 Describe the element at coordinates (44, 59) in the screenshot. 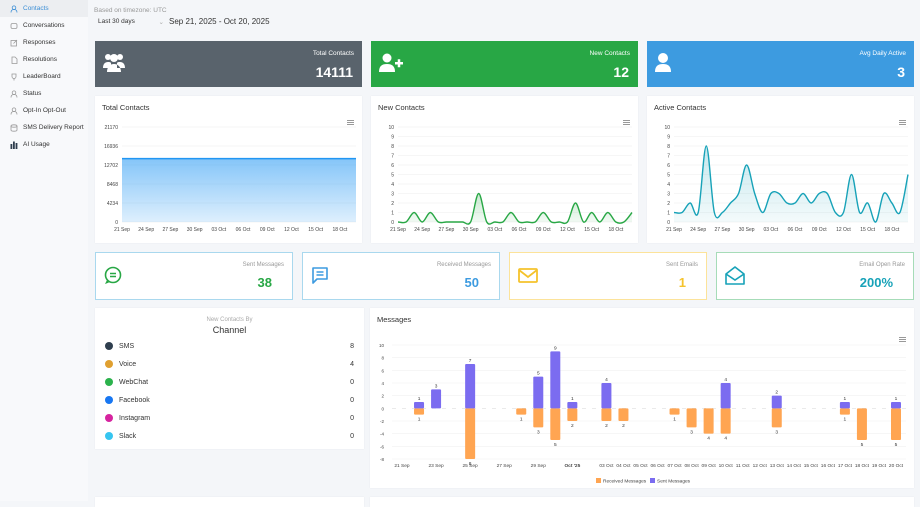

I see `sidebar-item-resolutions: Resolutions` at that location.